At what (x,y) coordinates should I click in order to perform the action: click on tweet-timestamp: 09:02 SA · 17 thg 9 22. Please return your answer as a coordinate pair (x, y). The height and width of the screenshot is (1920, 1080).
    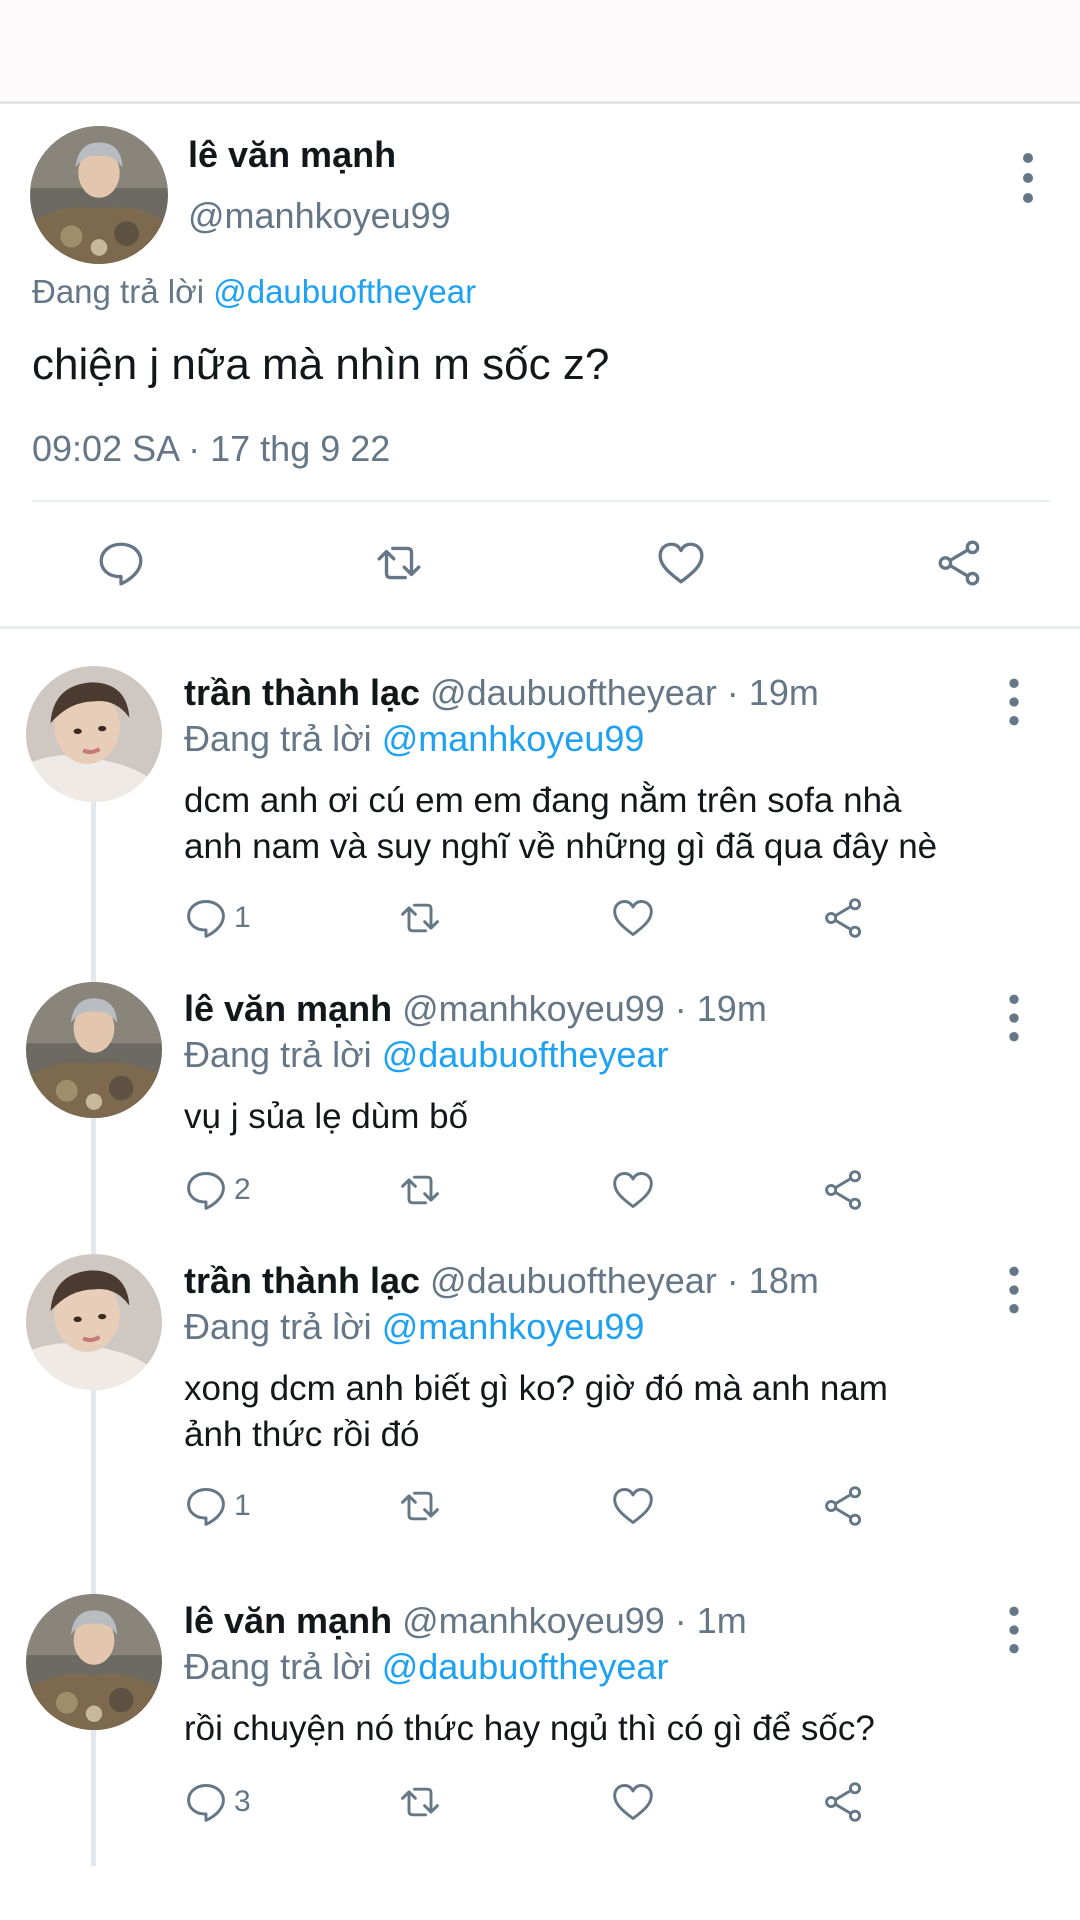
    Looking at the image, I should click on (211, 448).